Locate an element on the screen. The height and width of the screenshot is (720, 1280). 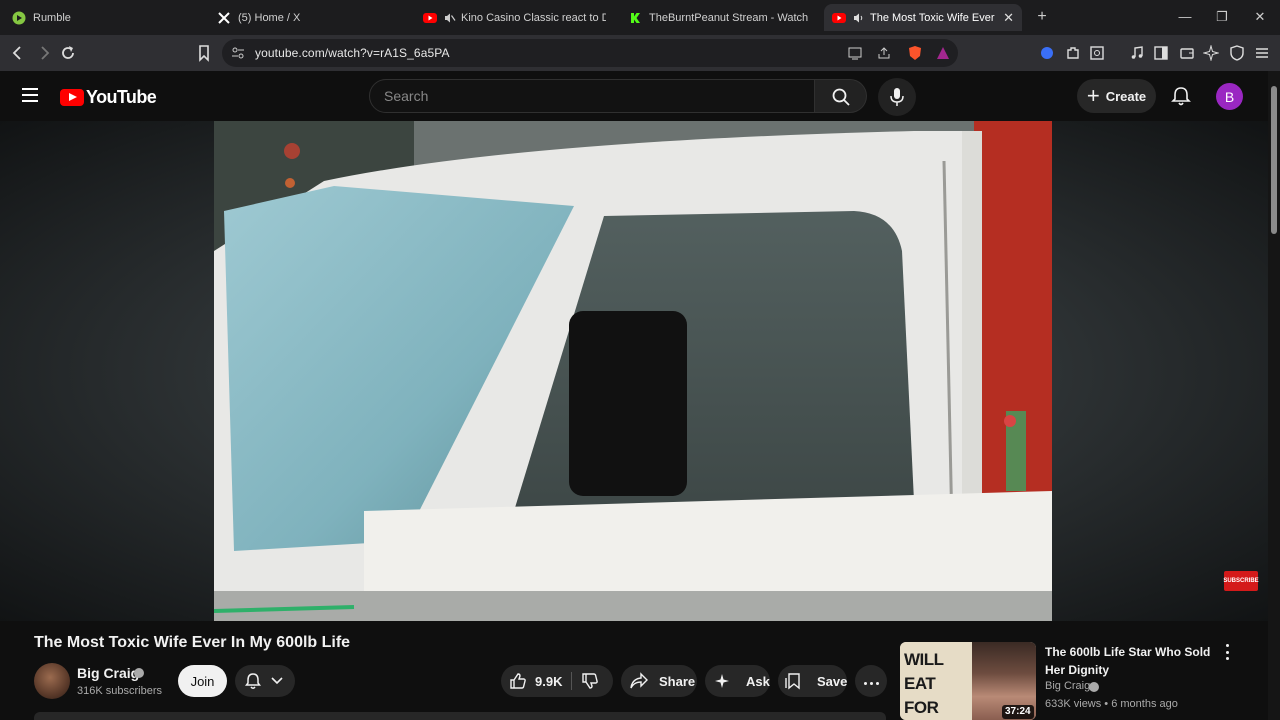
subscription-bell-button is located at coordinates (265, 681).